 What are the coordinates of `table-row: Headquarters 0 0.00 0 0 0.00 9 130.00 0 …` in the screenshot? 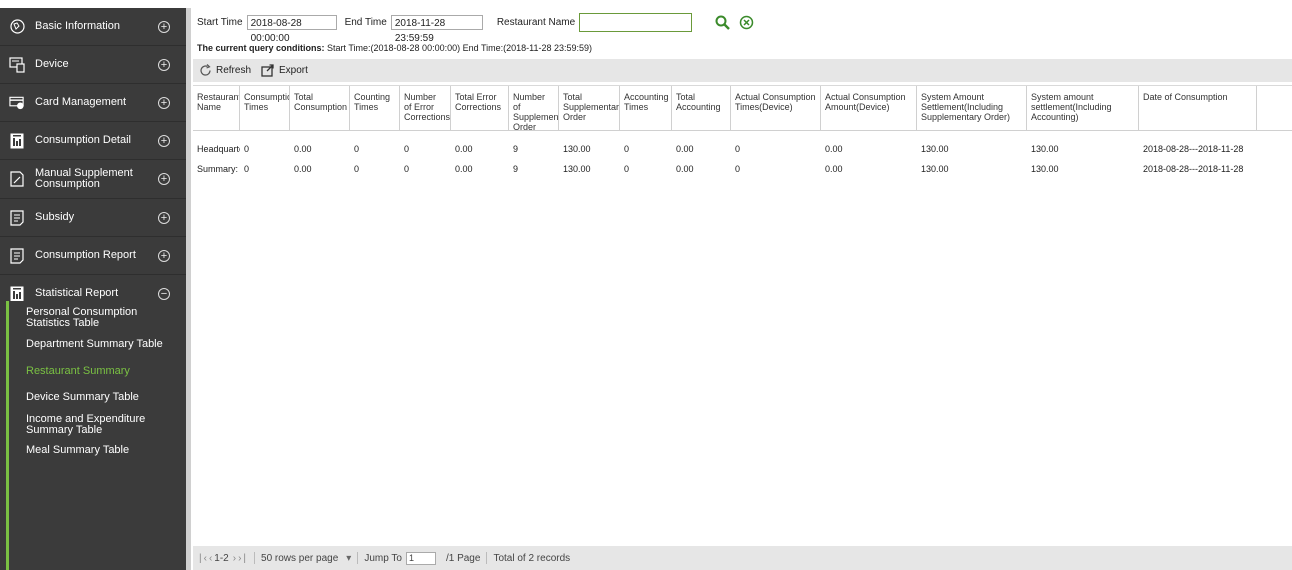 It's located at (742, 149).